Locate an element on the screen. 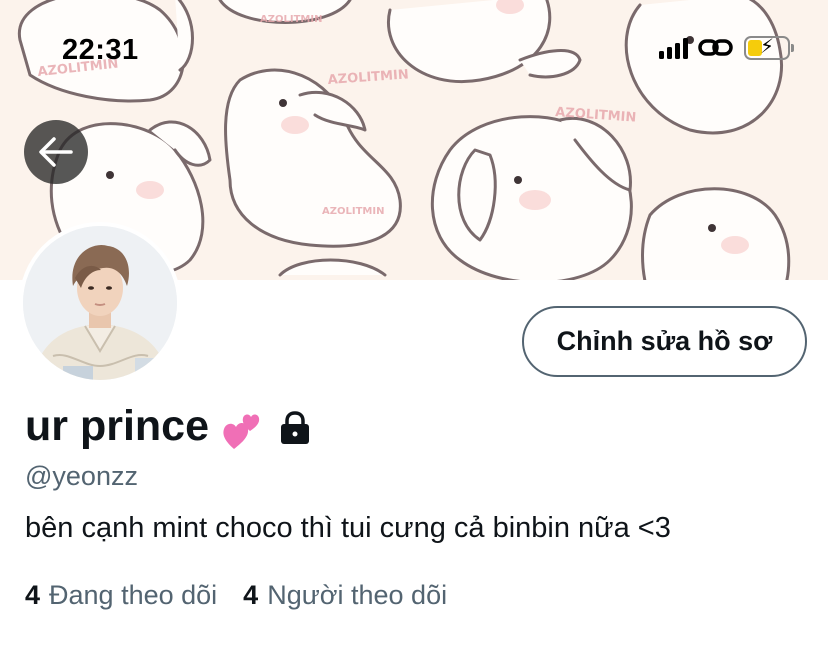  username-handle: @yeonzz is located at coordinates (81, 476).